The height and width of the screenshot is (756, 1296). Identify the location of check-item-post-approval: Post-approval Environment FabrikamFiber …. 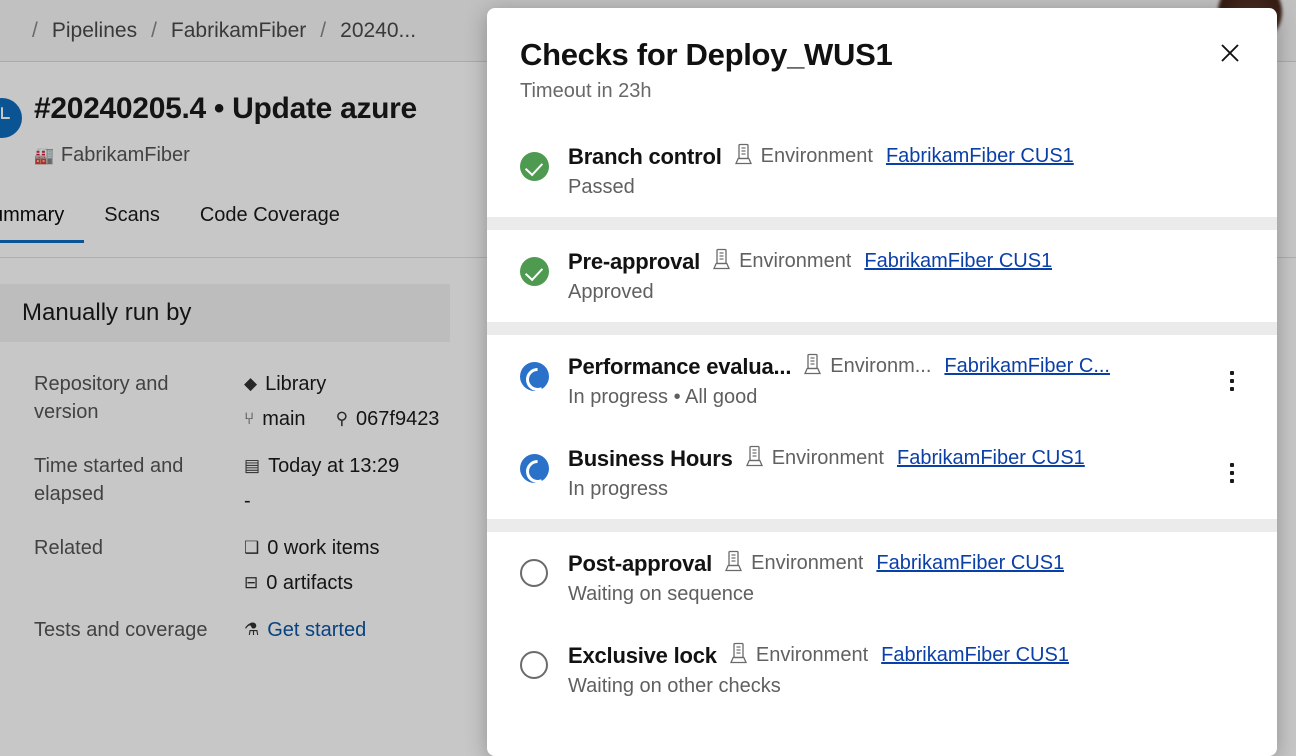
(882, 578).